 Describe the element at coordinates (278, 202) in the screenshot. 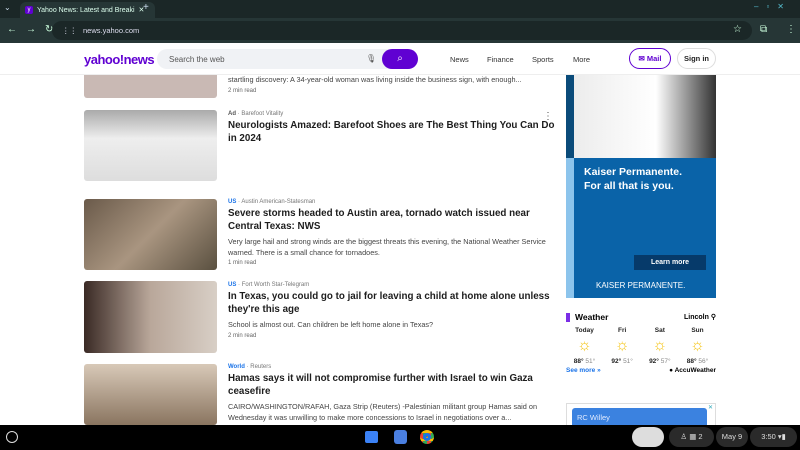

I see `article-source: Austin American-Statesman` at that location.